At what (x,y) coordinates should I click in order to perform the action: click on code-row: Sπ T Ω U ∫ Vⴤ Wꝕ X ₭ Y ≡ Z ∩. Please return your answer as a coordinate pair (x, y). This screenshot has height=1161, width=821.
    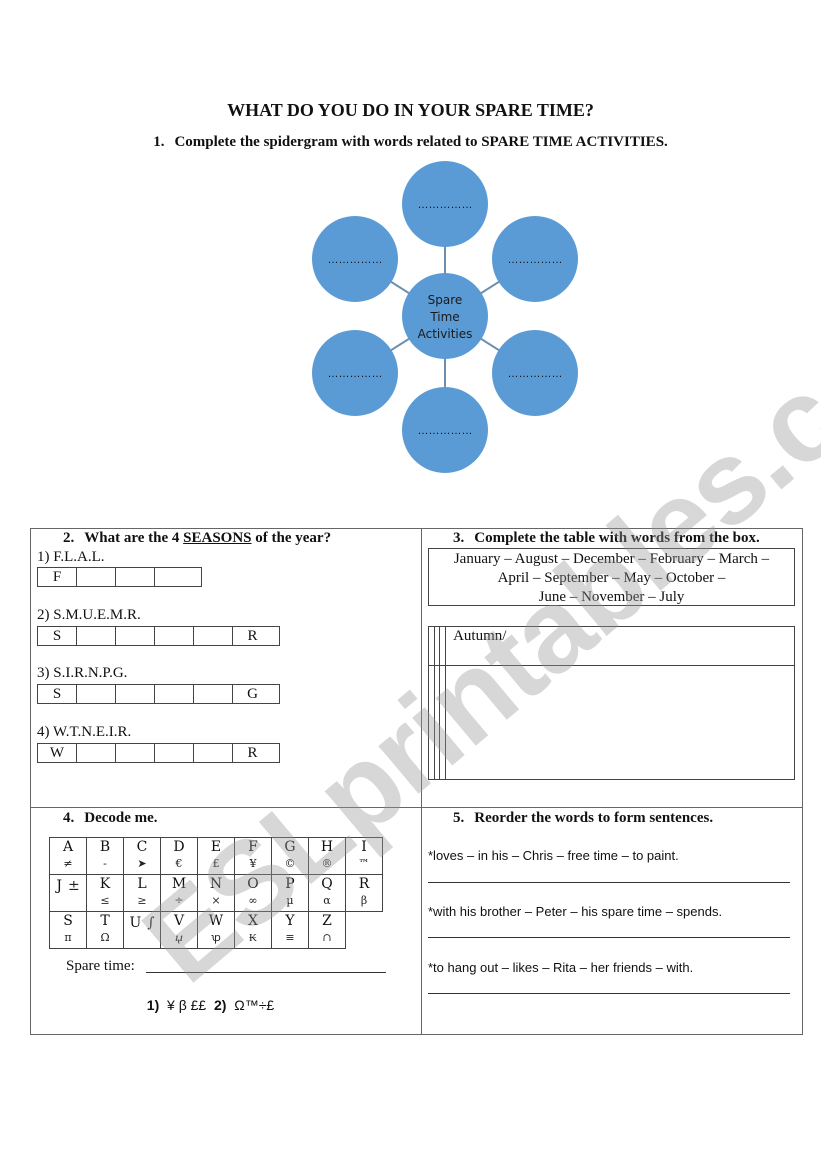
    Looking at the image, I should click on (216, 930).